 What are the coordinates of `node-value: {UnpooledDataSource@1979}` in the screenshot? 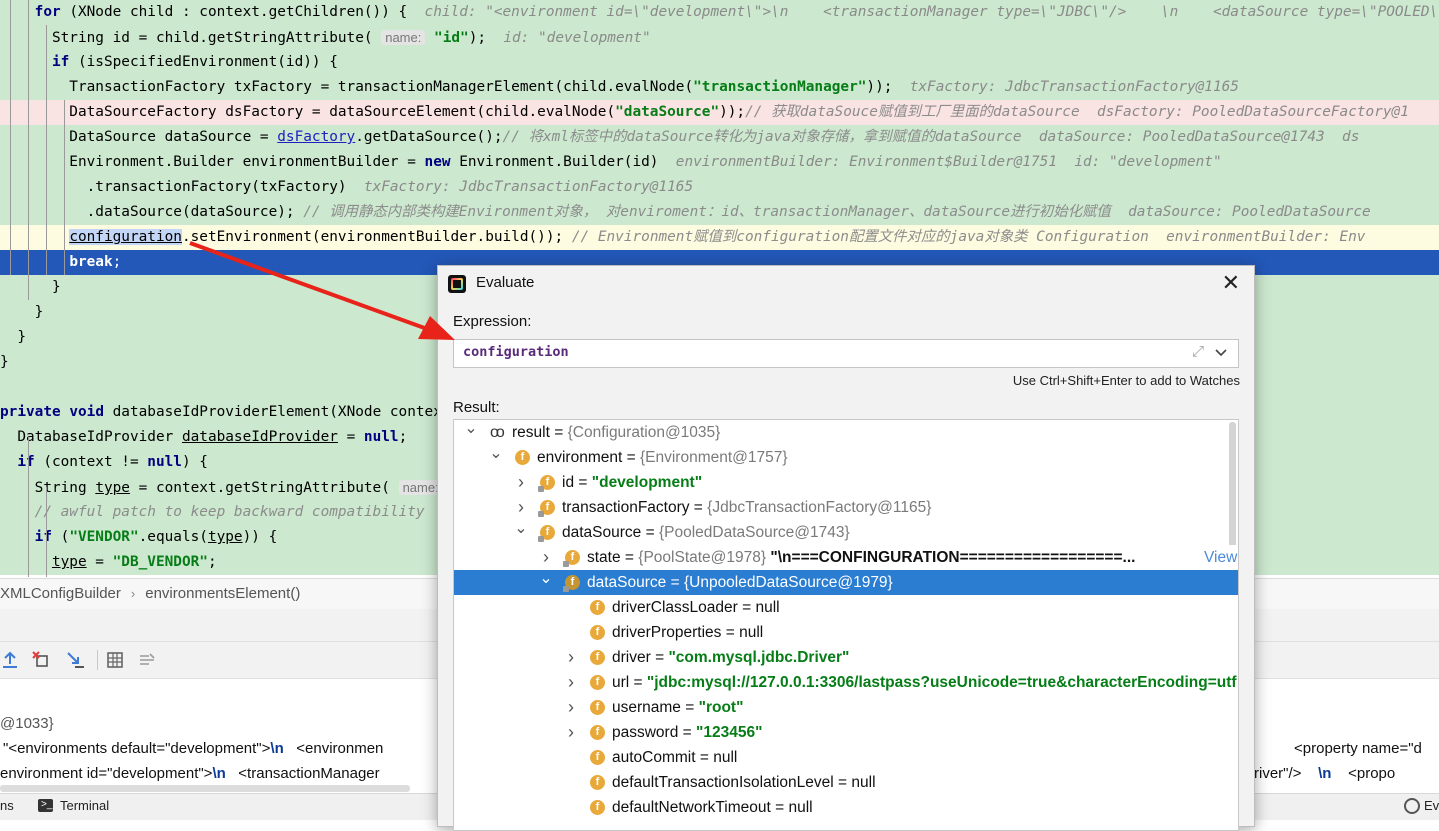 It's located at (788, 582).